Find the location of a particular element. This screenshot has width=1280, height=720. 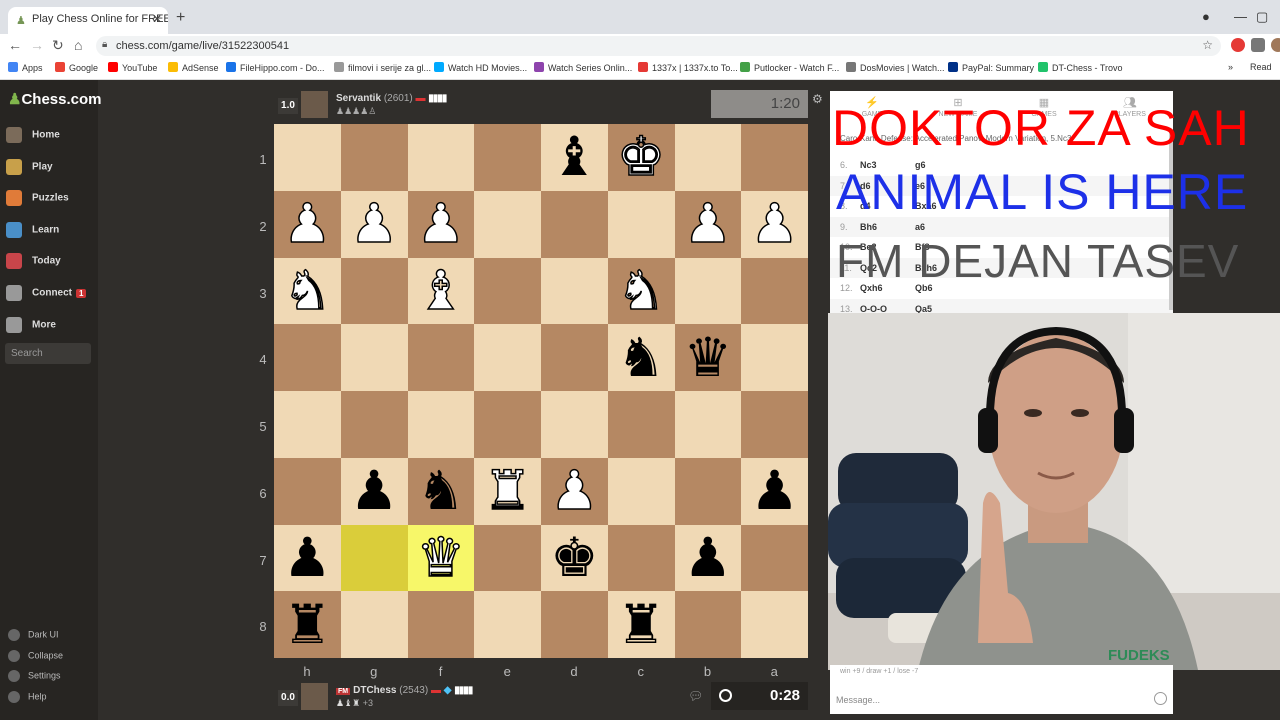

square-g1 is located at coordinates (374, 157).